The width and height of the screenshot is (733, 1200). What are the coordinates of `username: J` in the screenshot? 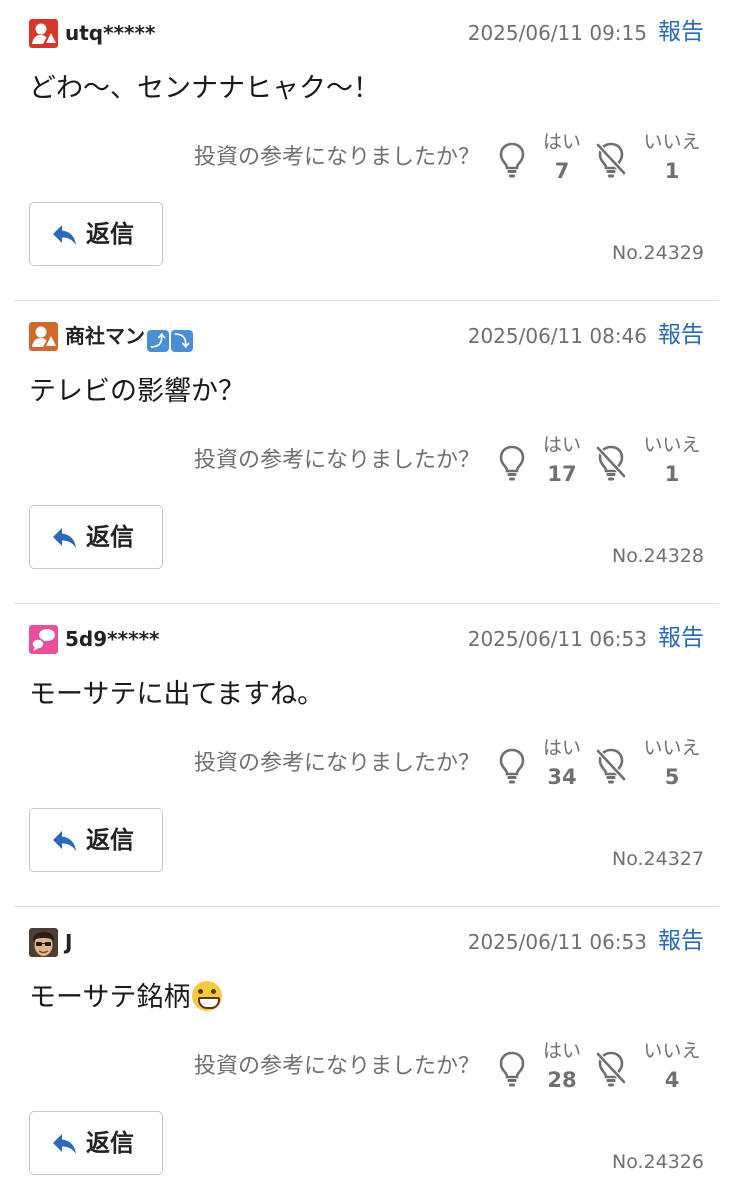 It's located at (68, 942).